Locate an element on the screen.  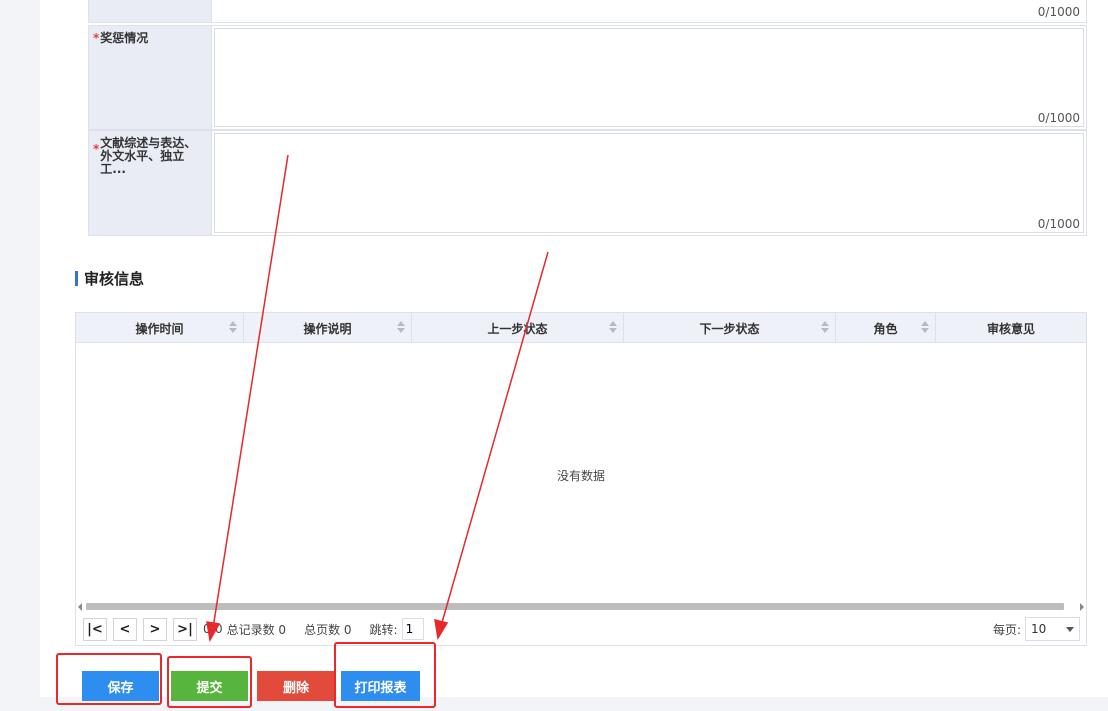
col-next-status: 下一步状态 is located at coordinates (730, 328).